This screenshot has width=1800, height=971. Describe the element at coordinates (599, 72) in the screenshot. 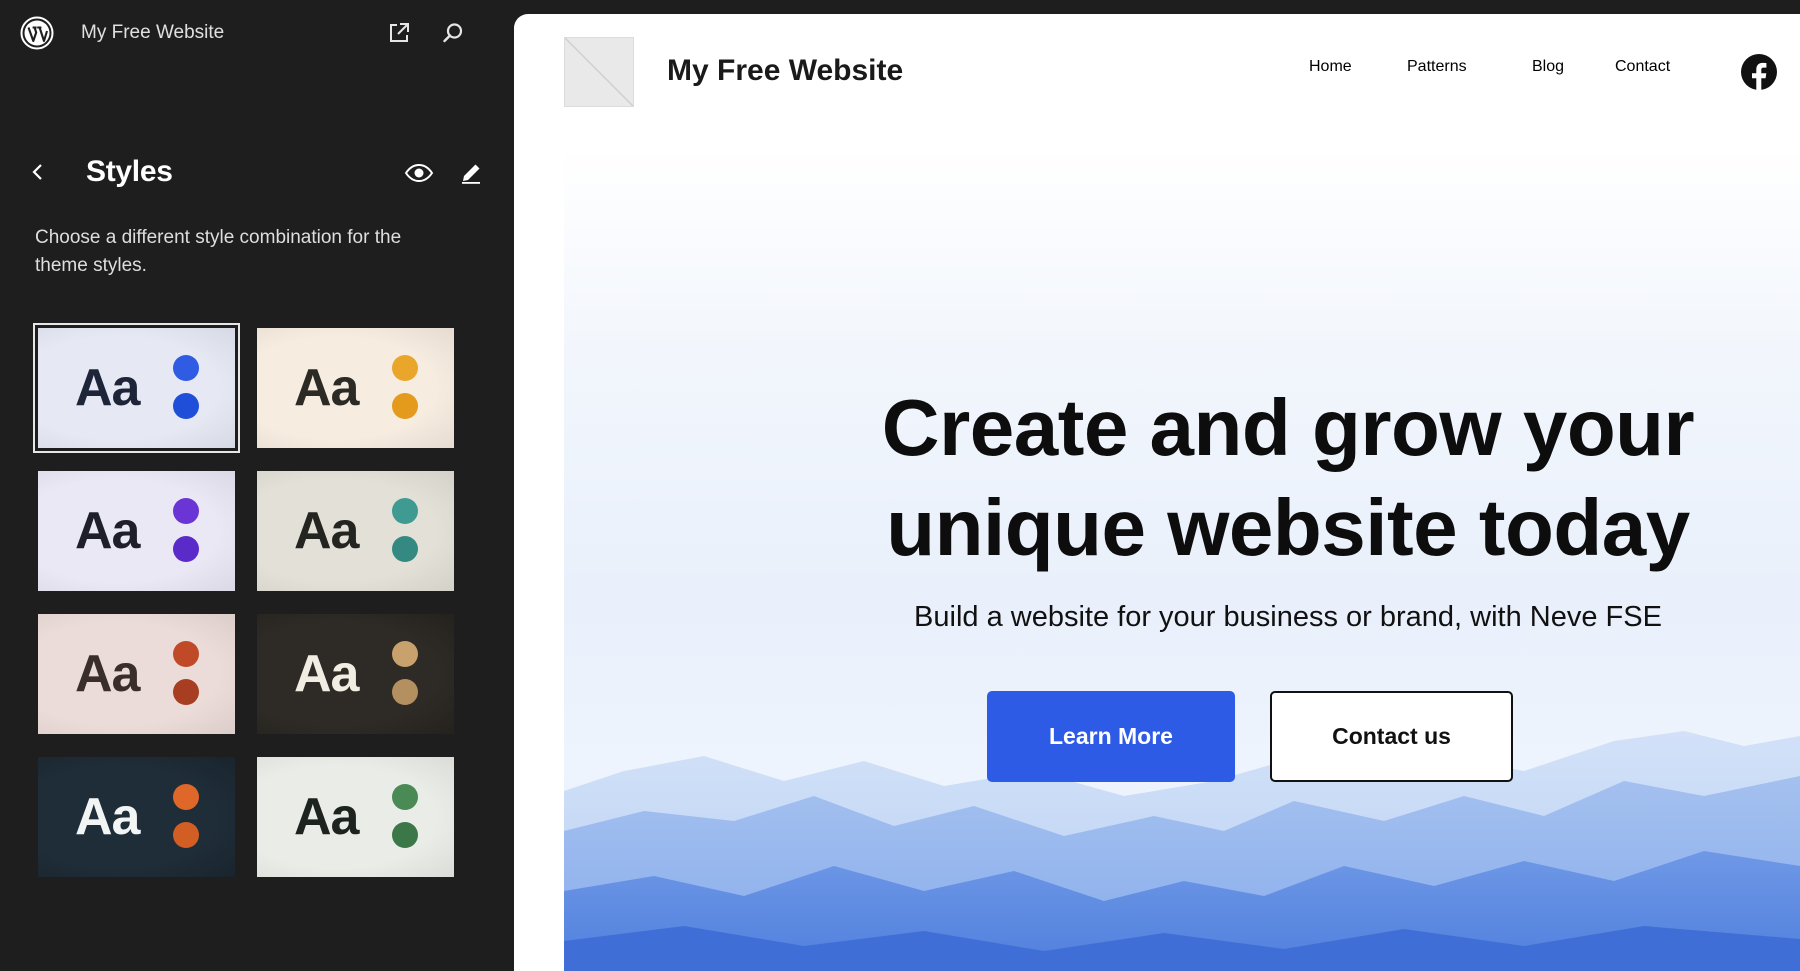

I see `site-logo-placeholder` at that location.